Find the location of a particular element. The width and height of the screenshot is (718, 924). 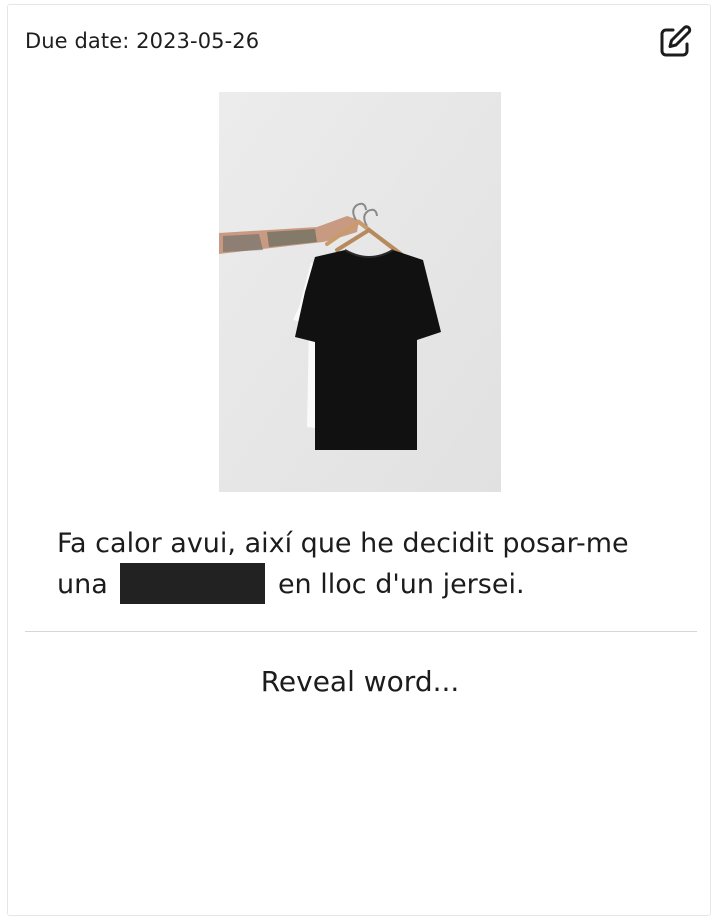

edit-icon is located at coordinates (676, 41).